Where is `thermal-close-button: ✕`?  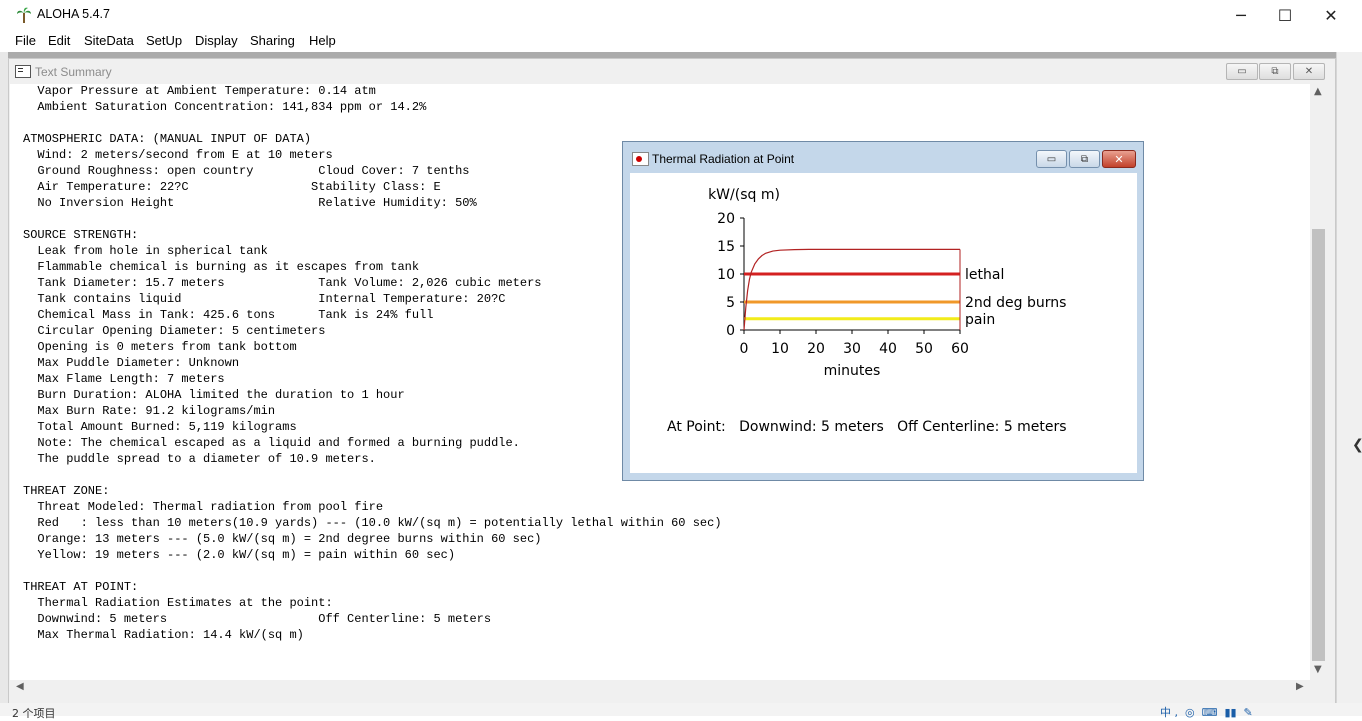 thermal-close-button: ✕ is located at coordinates (1119, 159).